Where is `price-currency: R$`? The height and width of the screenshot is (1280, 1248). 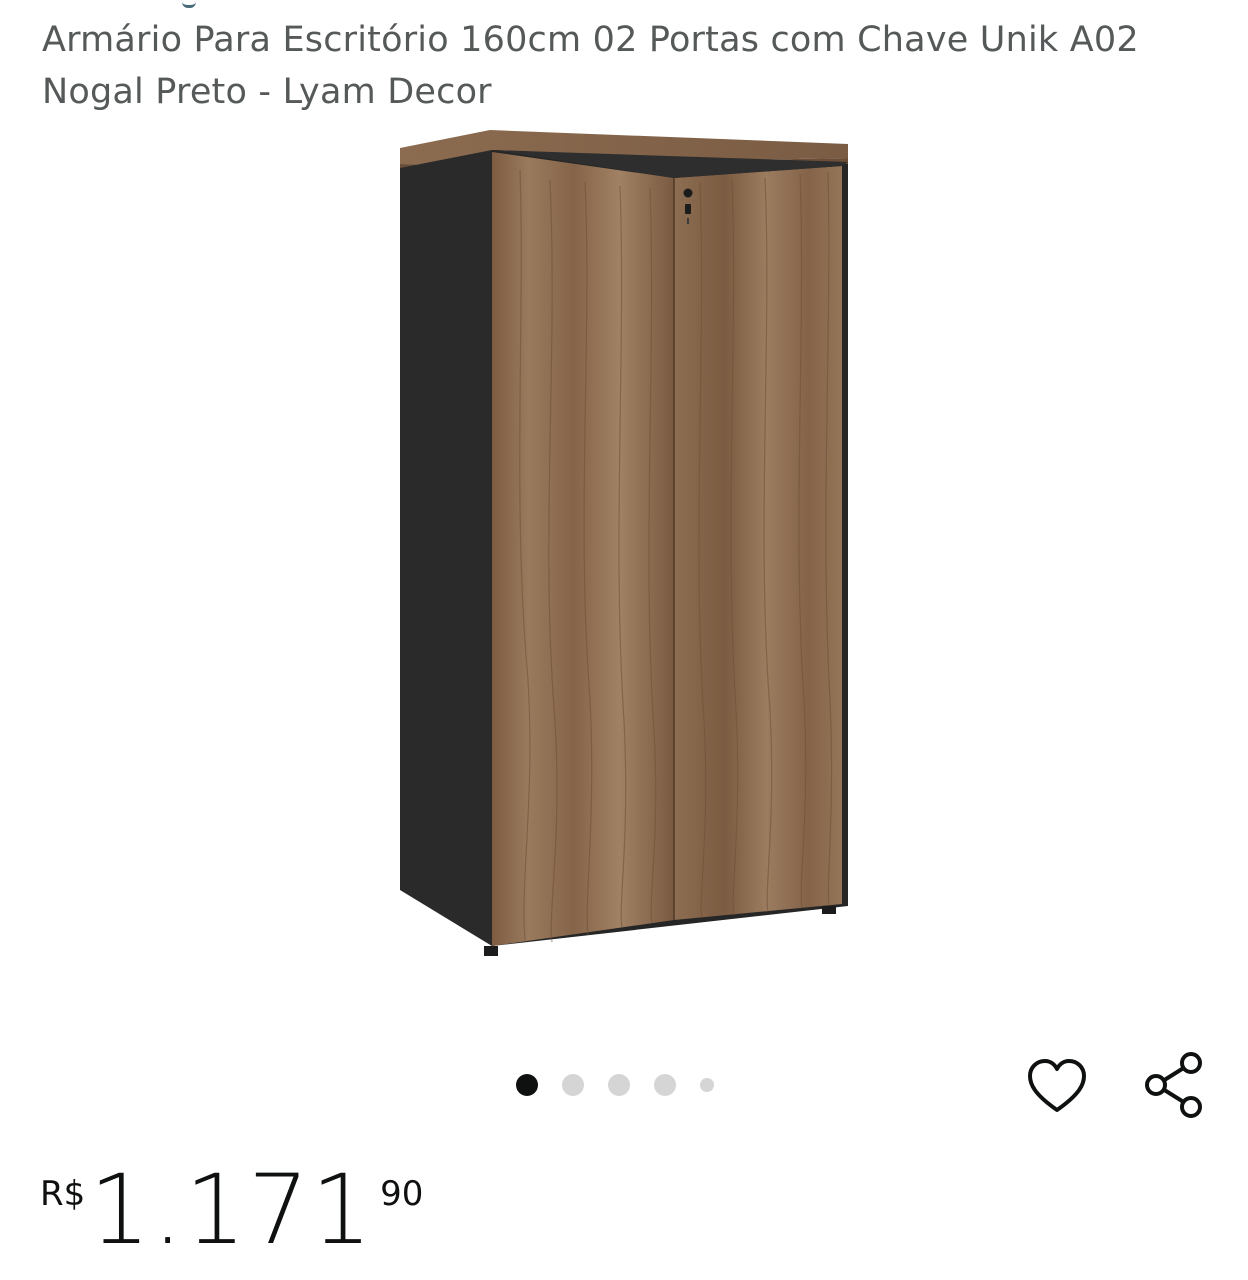 price-currency: R$ is located at coordinates (63, 1194).